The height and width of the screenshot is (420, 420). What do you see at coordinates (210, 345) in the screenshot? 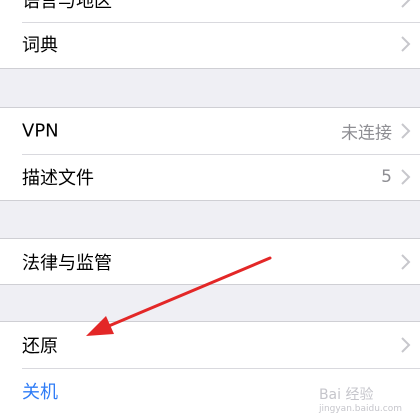
I see `row-reset: 还原` at bounding box center [210, 345].